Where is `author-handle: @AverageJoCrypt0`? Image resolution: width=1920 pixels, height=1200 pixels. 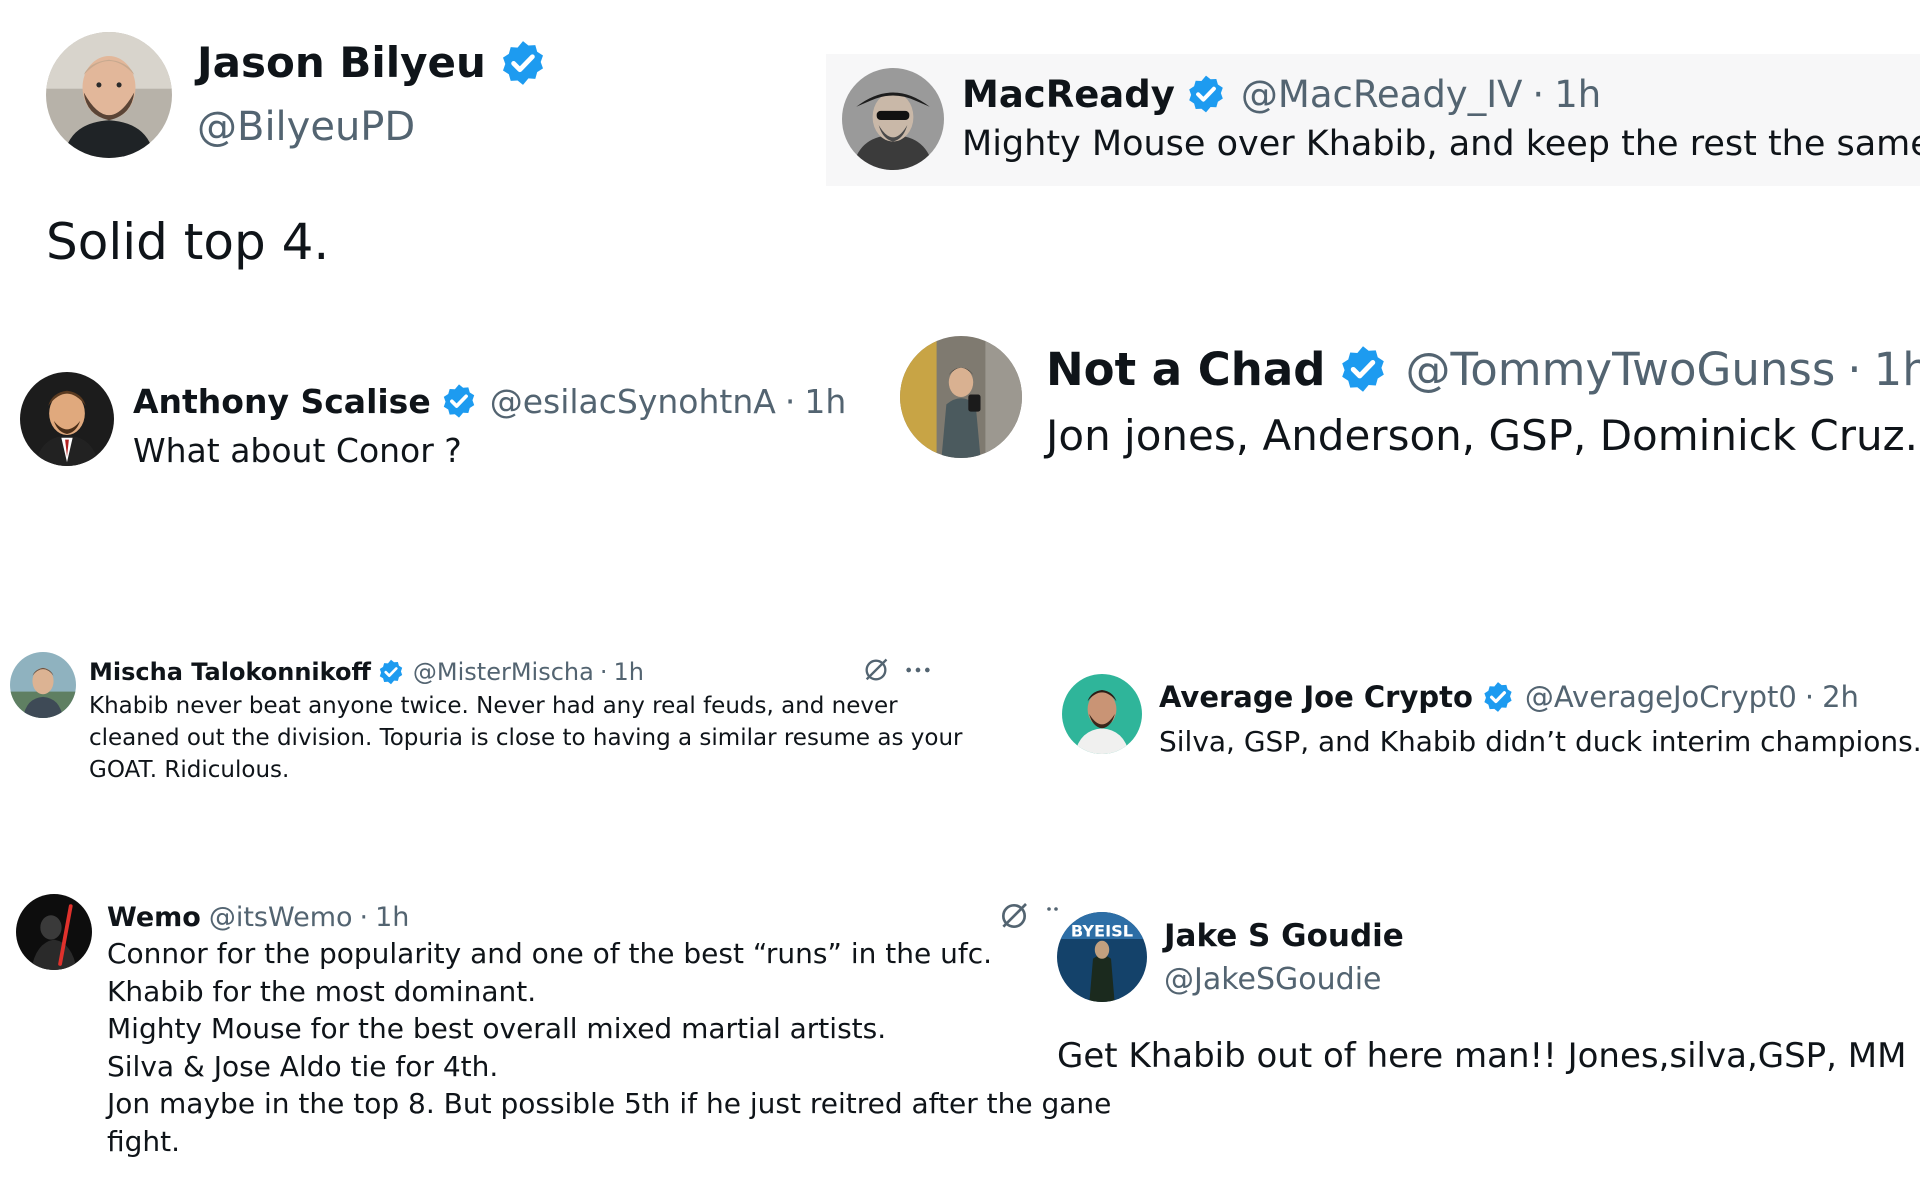
author-handle: @AverageJoCrypt0 is located at coordinates (1661, 697).